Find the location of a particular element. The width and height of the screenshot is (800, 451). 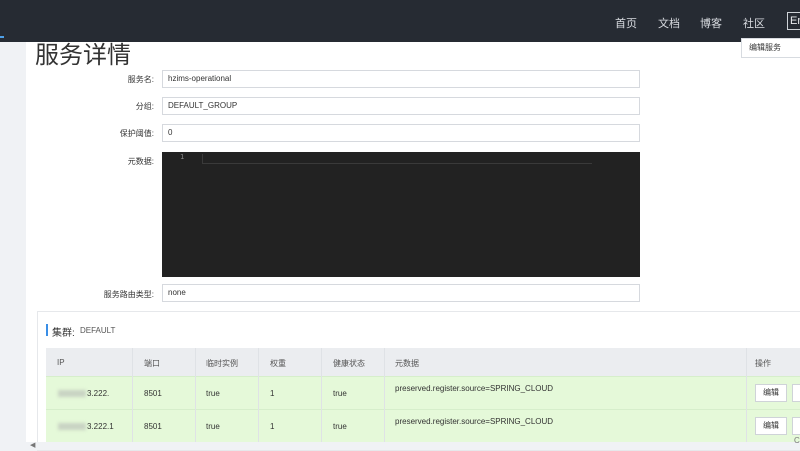

service-name-label: 服务名: is located at coordinates (140, 79).